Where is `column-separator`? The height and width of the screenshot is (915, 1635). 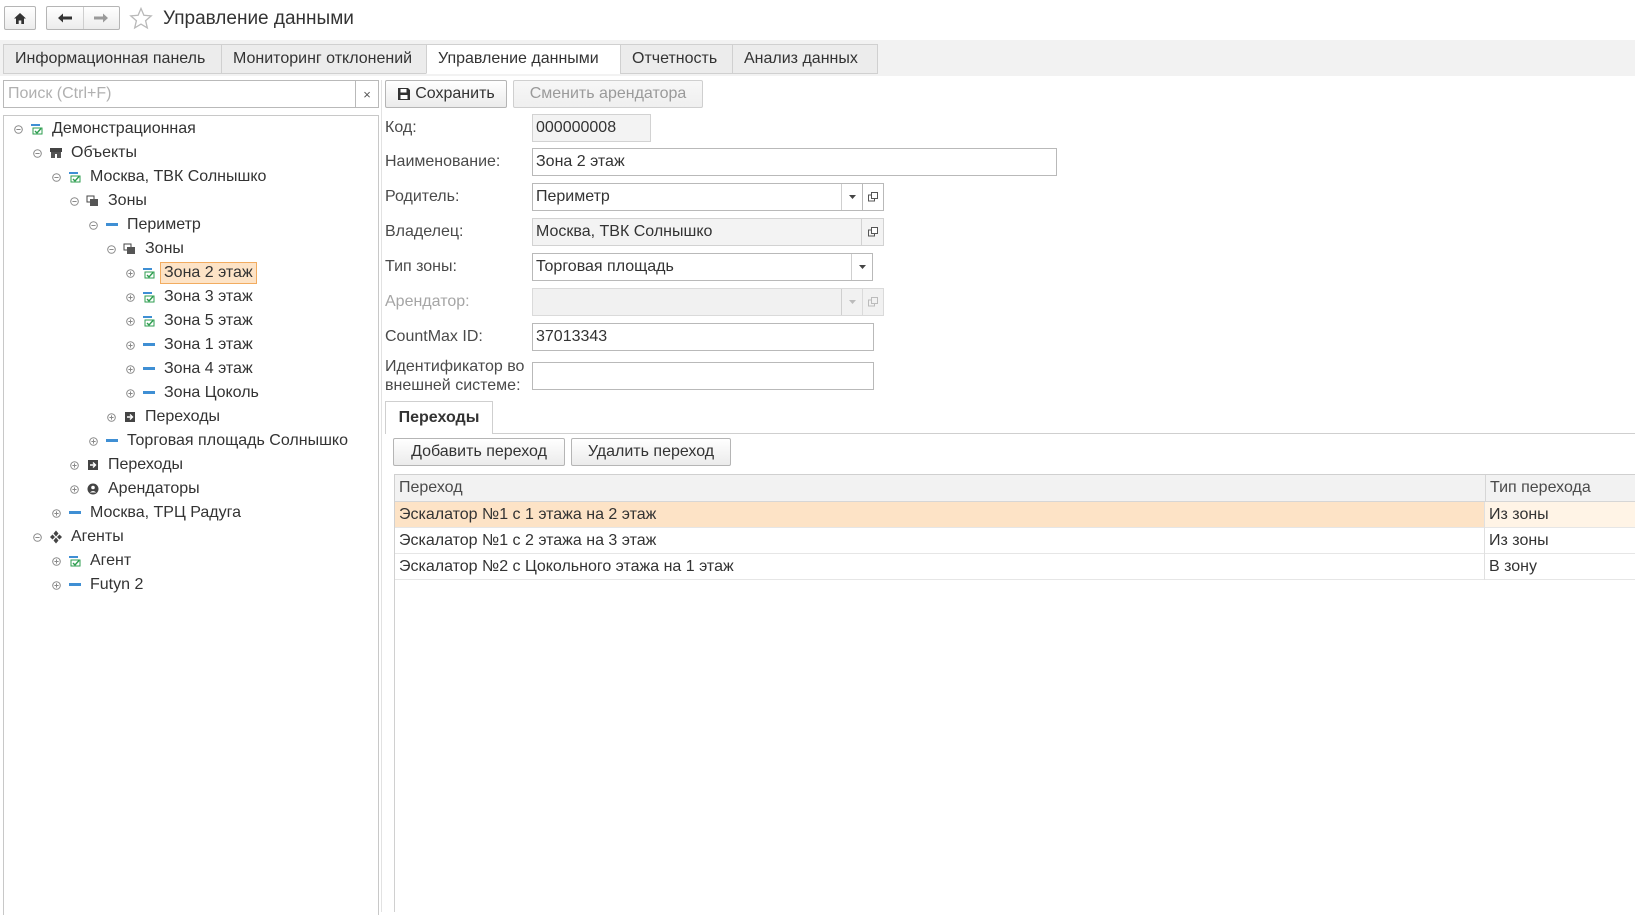 column-separator is located at coordinates (1484, 541).